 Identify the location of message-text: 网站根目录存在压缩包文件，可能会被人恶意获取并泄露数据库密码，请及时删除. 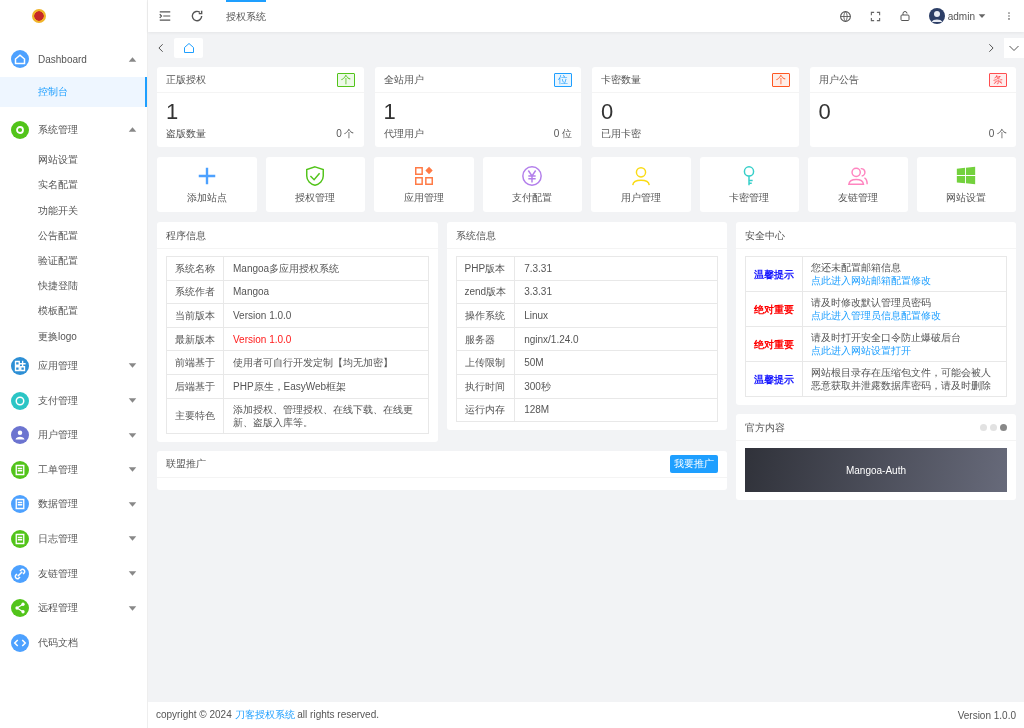
(901, 379).